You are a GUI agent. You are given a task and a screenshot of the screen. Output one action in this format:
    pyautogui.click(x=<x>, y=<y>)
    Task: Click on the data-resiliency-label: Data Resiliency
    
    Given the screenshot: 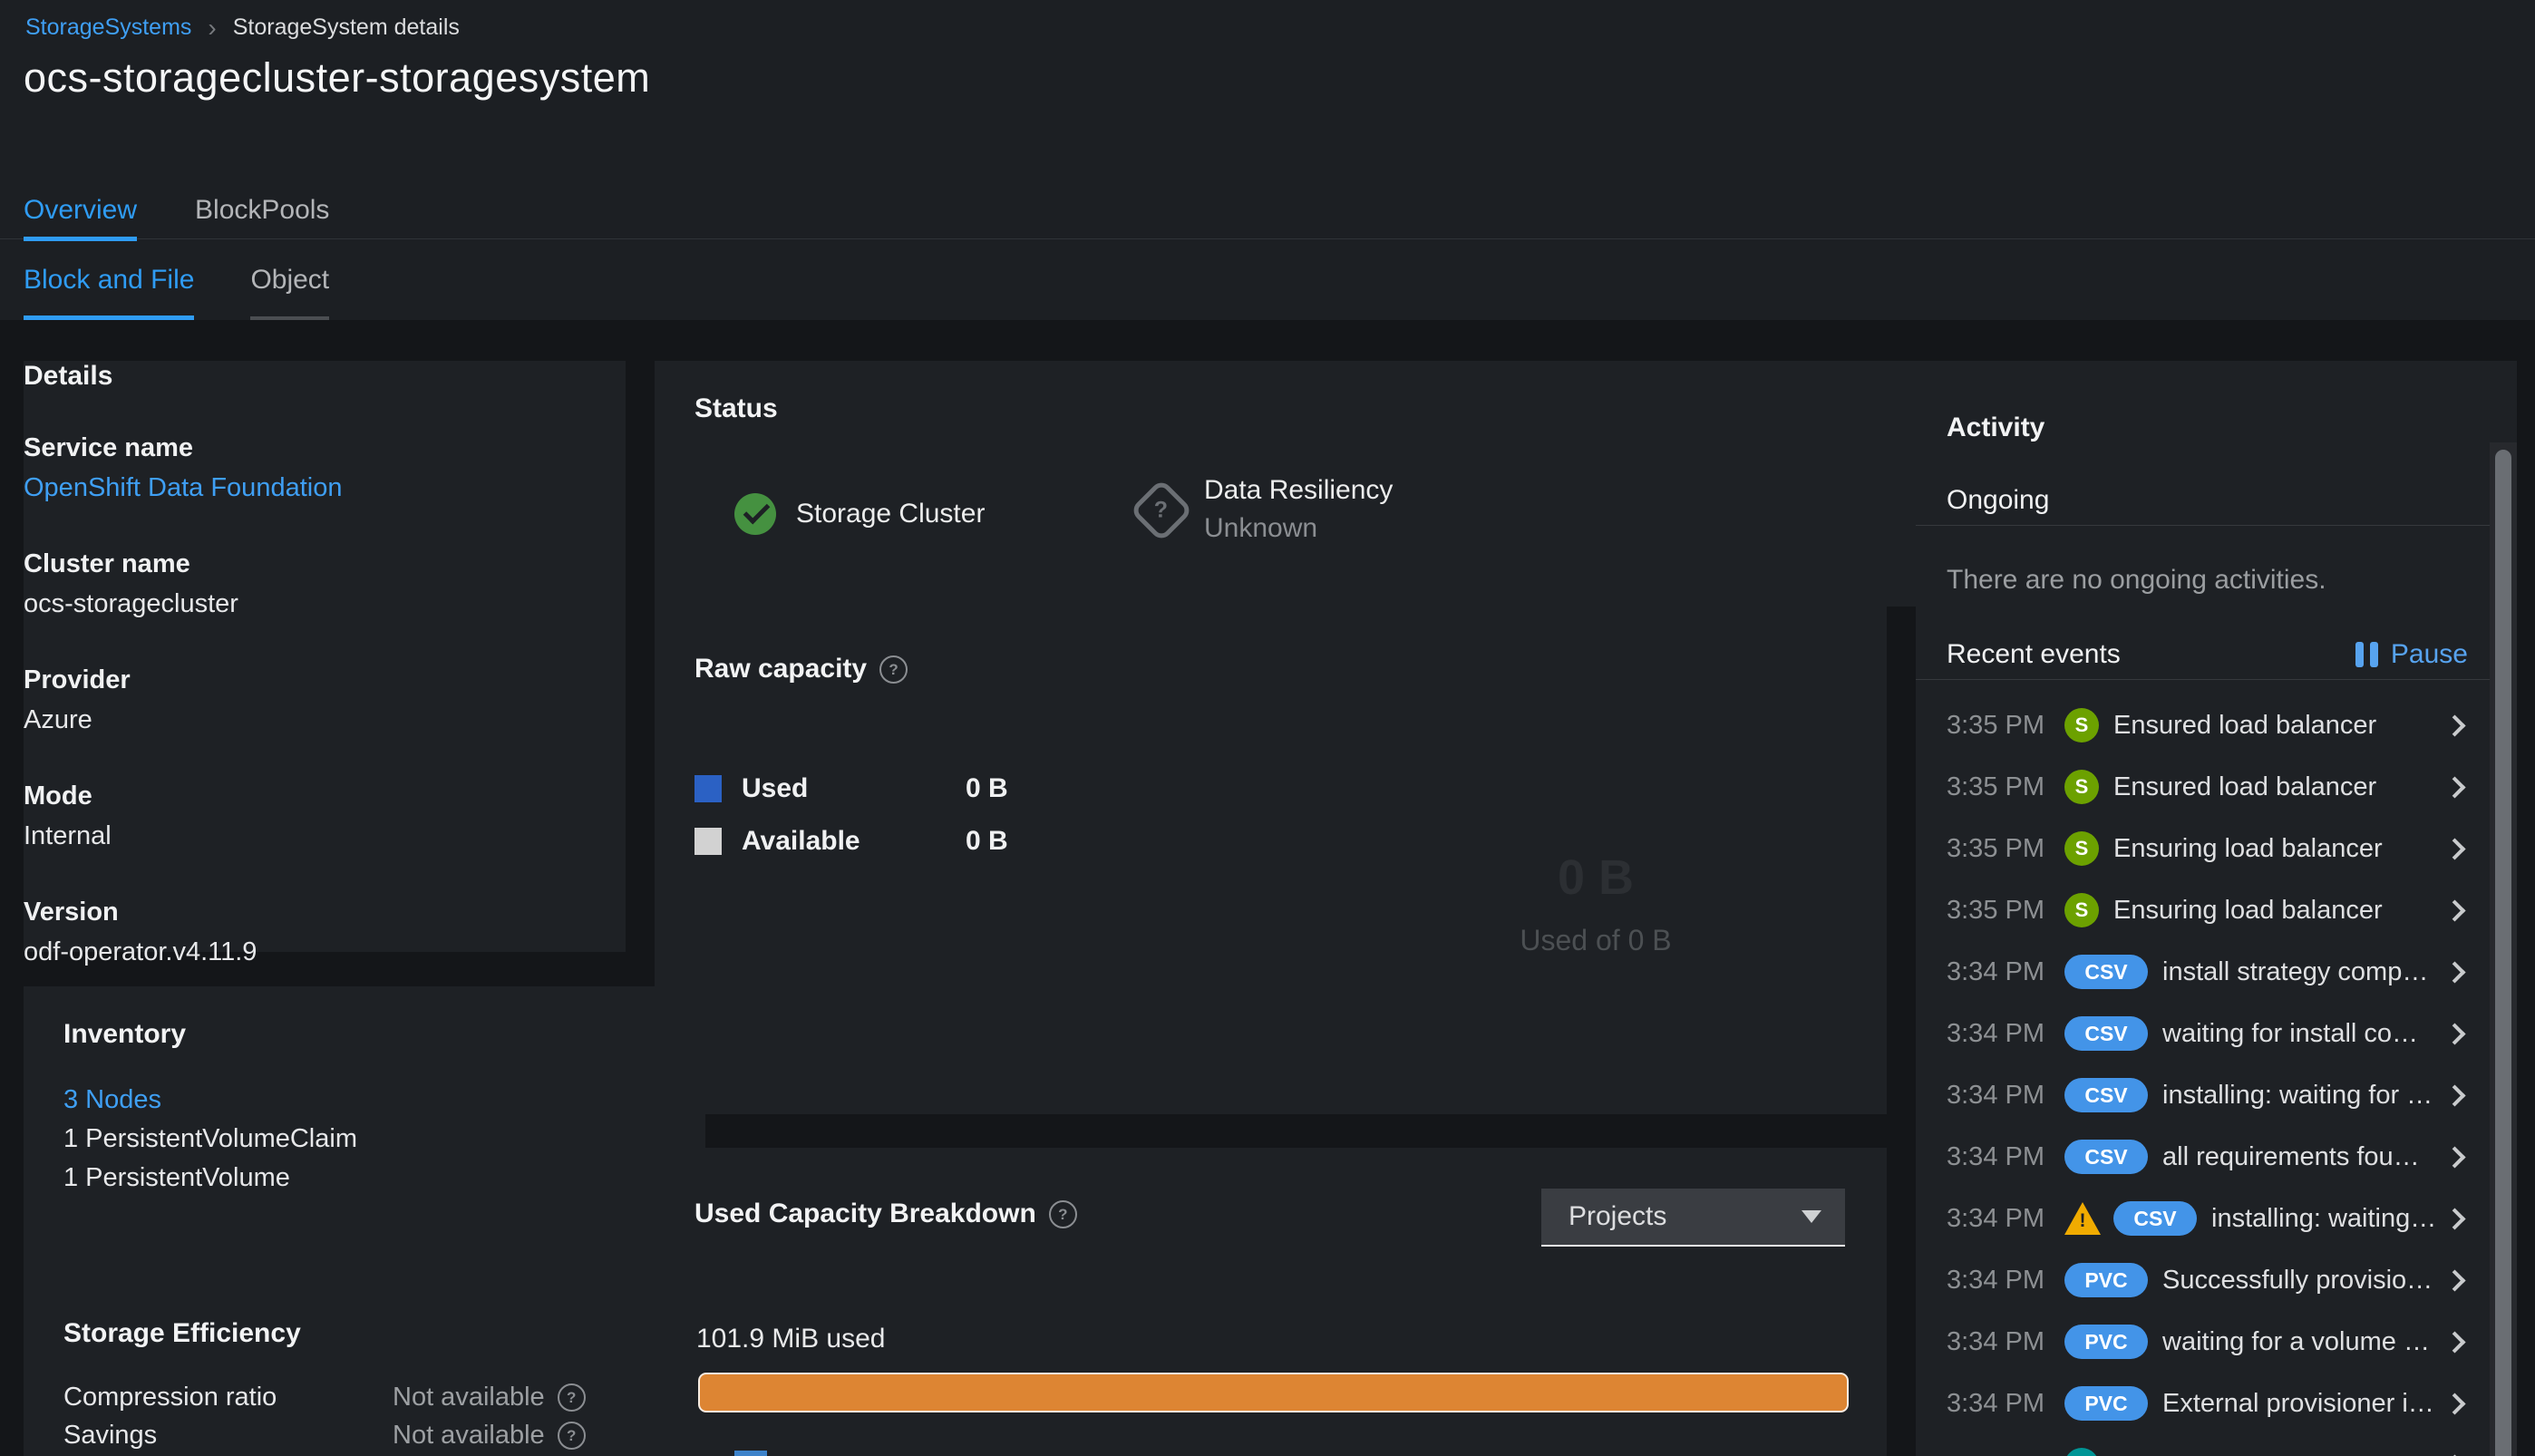 What is the action you would take?
    pyautogui.click(x=1299, y=490)
    